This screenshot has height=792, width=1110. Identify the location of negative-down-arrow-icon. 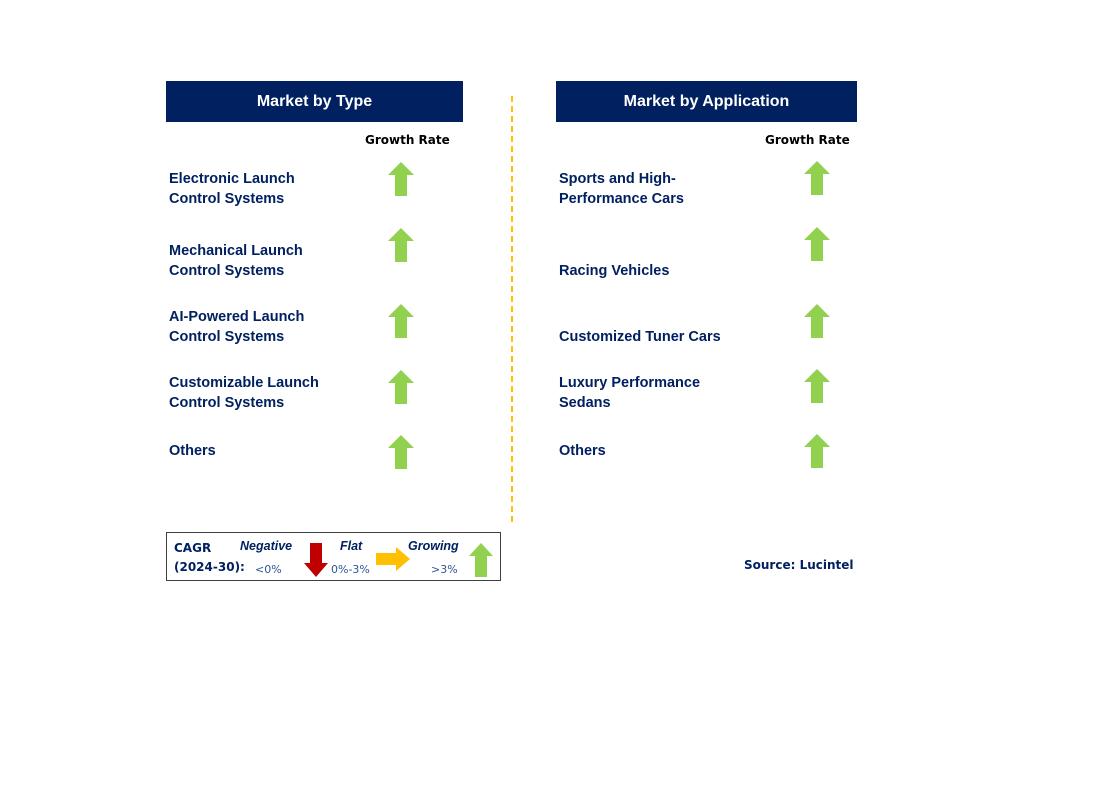
(316, 560).